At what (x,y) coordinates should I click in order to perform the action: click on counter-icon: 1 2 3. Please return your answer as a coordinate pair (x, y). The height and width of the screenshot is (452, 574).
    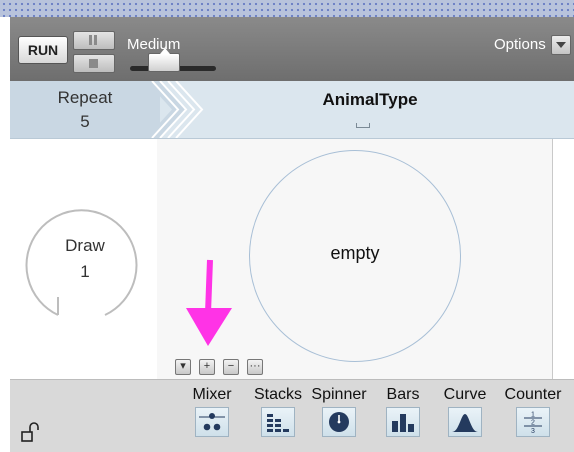
    Looking at the image, I should click on (533, 422).